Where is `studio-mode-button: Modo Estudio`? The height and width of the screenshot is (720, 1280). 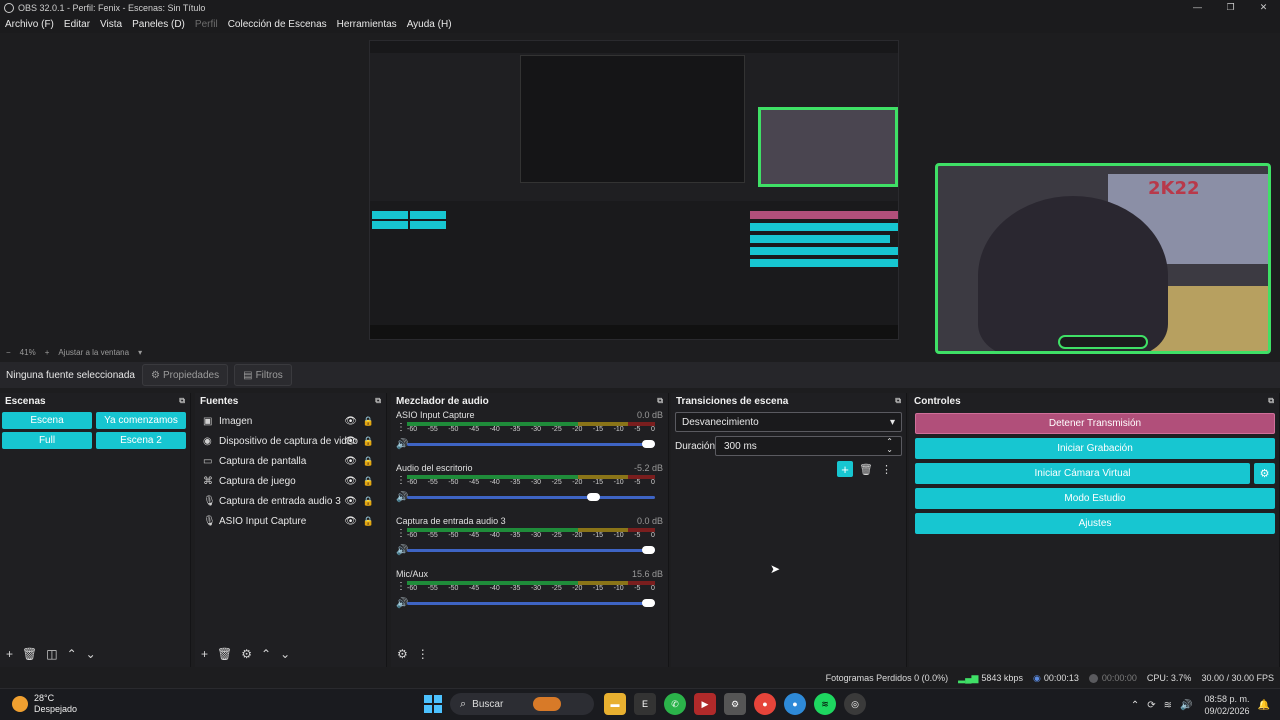
studio-mode-button: Modo Estudio is located at coordinates (1095, 498).